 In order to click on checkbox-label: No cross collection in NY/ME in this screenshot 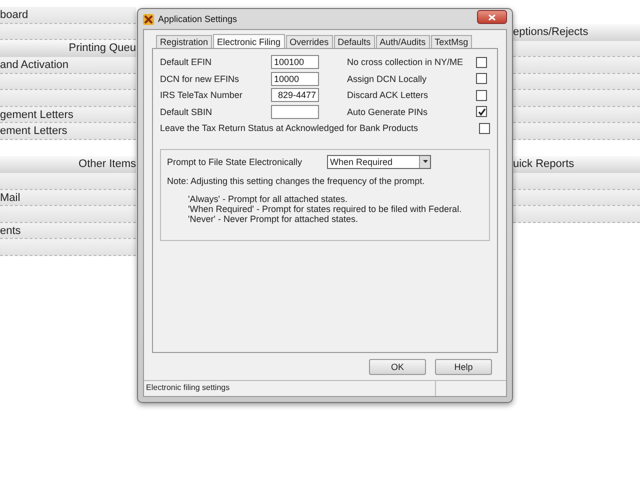, I will do `click(405, 62)`.